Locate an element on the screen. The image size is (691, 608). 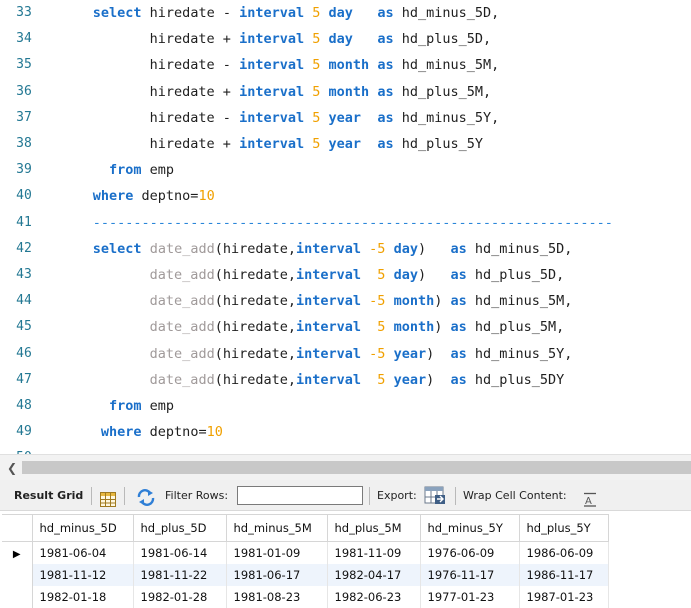
table-cell: 1981-11-22 is located at coordinates (180, 574).